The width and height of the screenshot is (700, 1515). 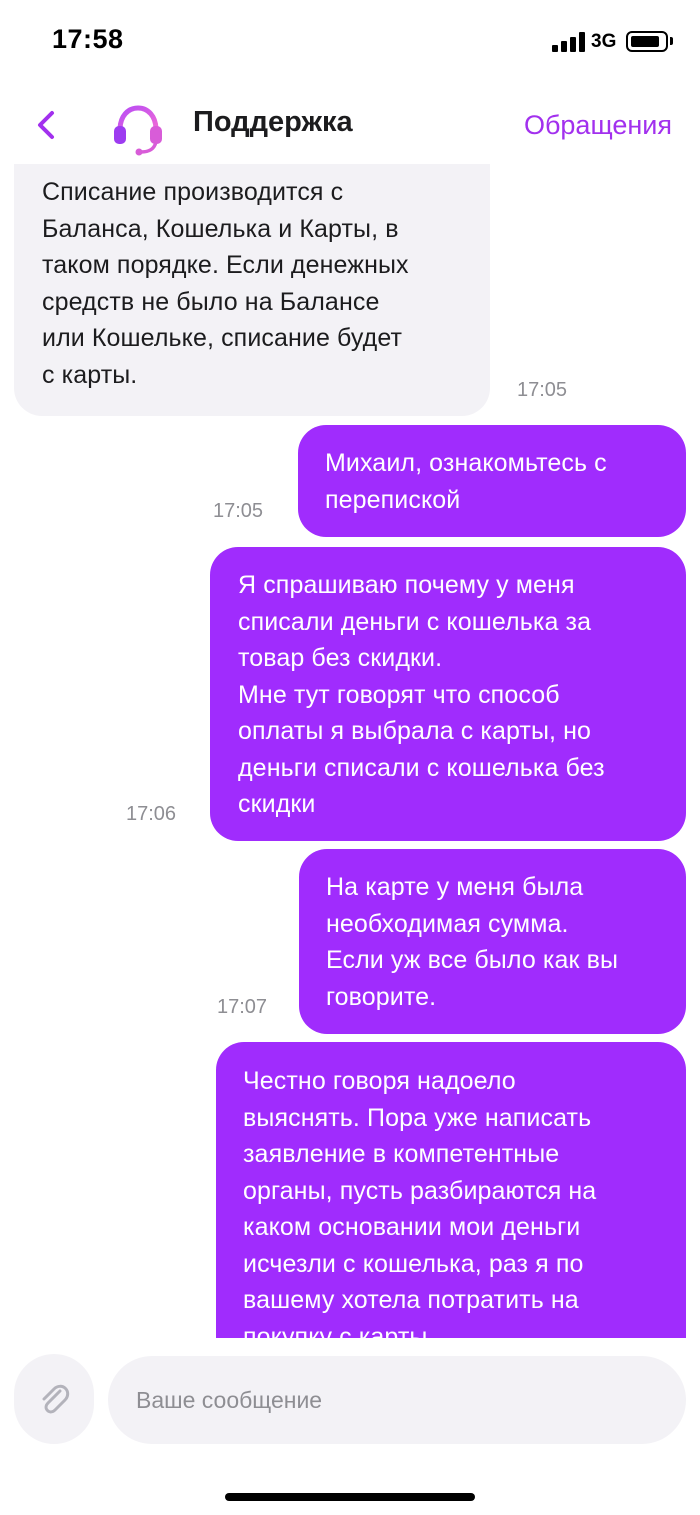 What do you see at coordinates (598, 125) in the screenshot?
I see `appeals-link: Обращения` at bounding box center [598, 125].